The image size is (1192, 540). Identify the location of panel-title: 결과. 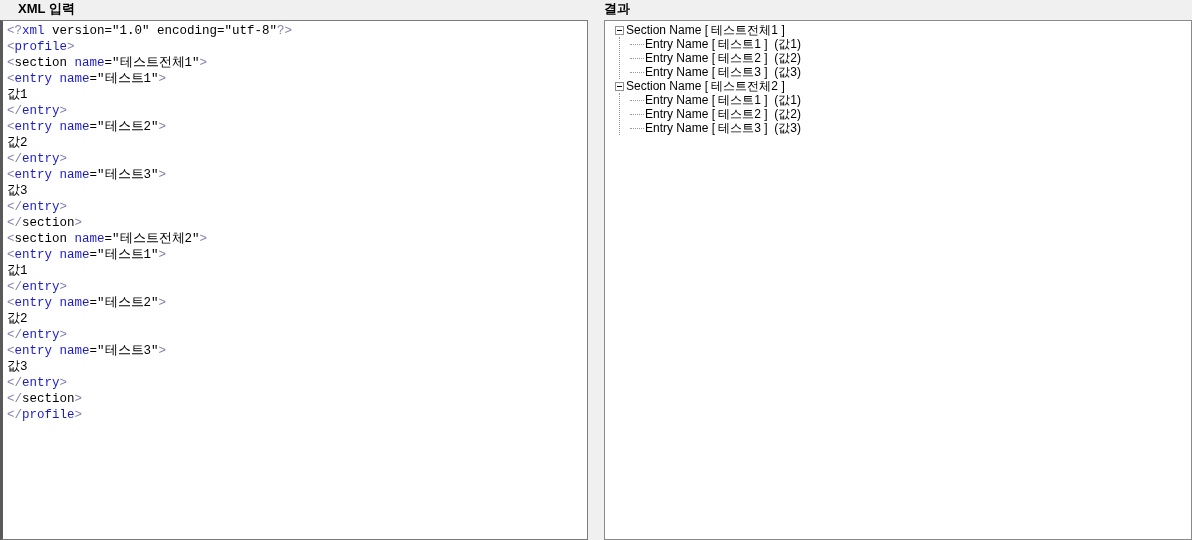
(617, 9).